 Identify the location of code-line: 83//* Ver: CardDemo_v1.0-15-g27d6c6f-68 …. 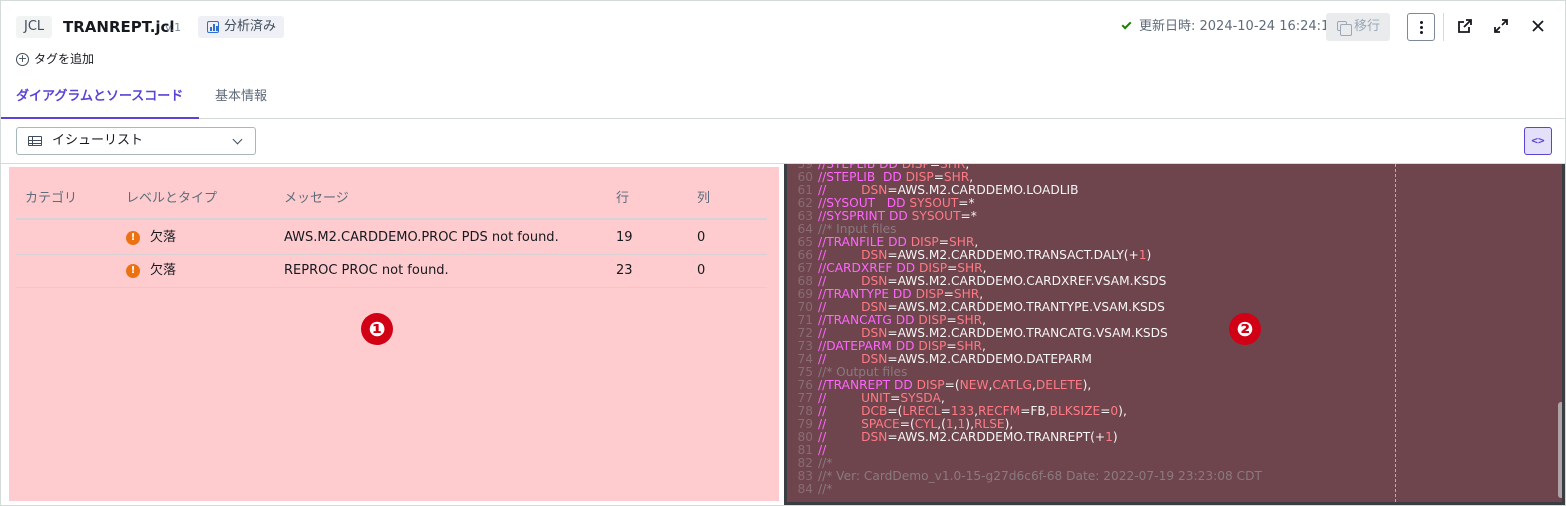
(1167, 476).